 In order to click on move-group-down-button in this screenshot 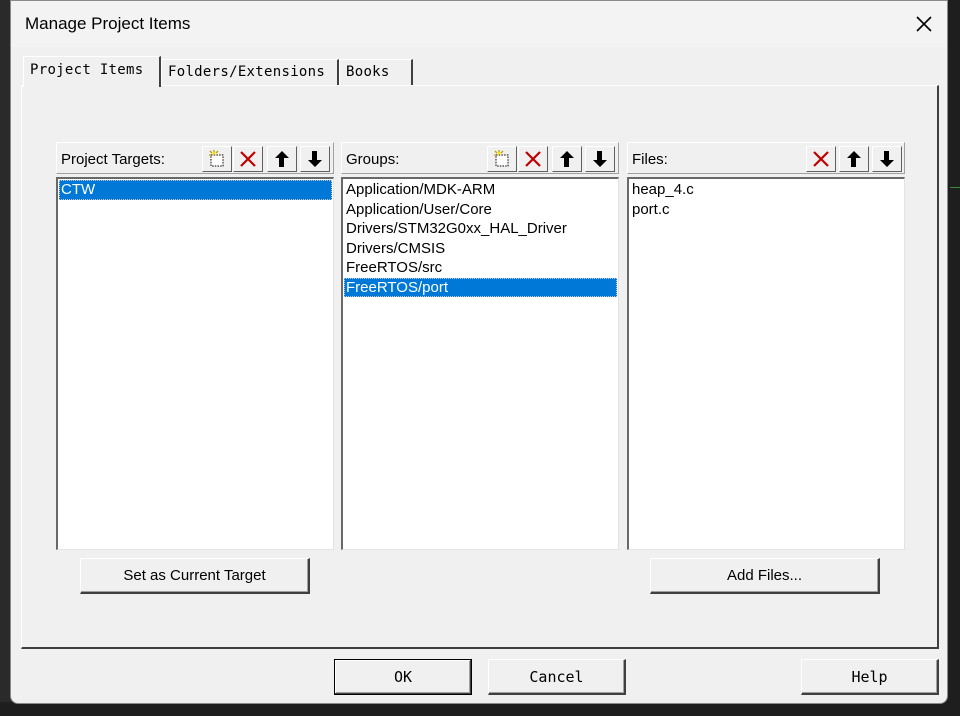, I will do `click(600, 159)`.